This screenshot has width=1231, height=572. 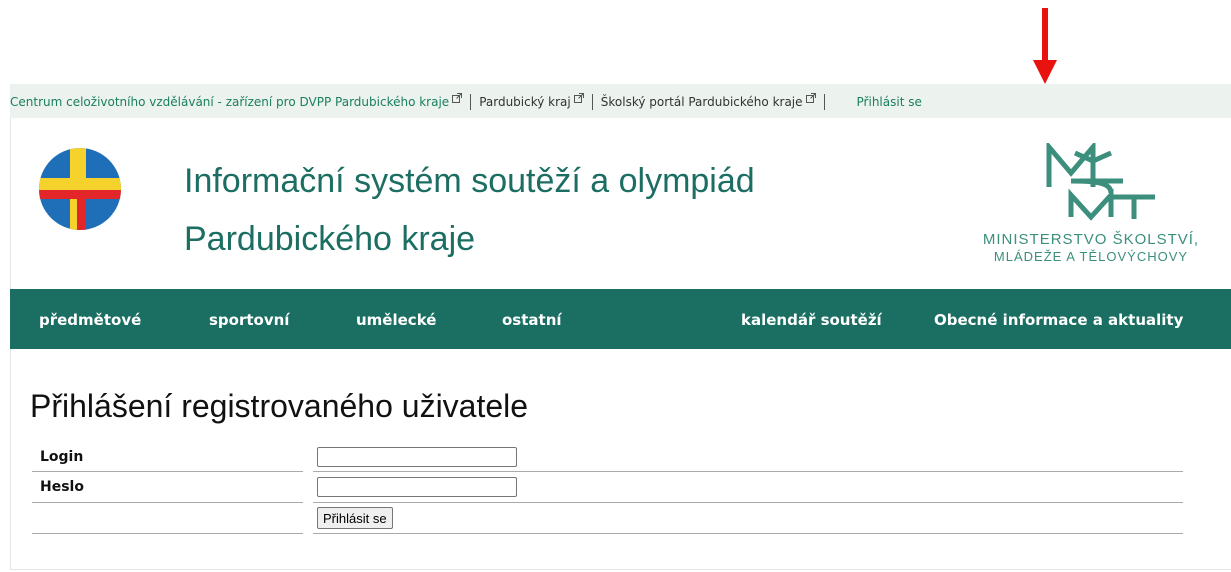 I want to click on password-label: Heslo, so click(x=167, y=487).